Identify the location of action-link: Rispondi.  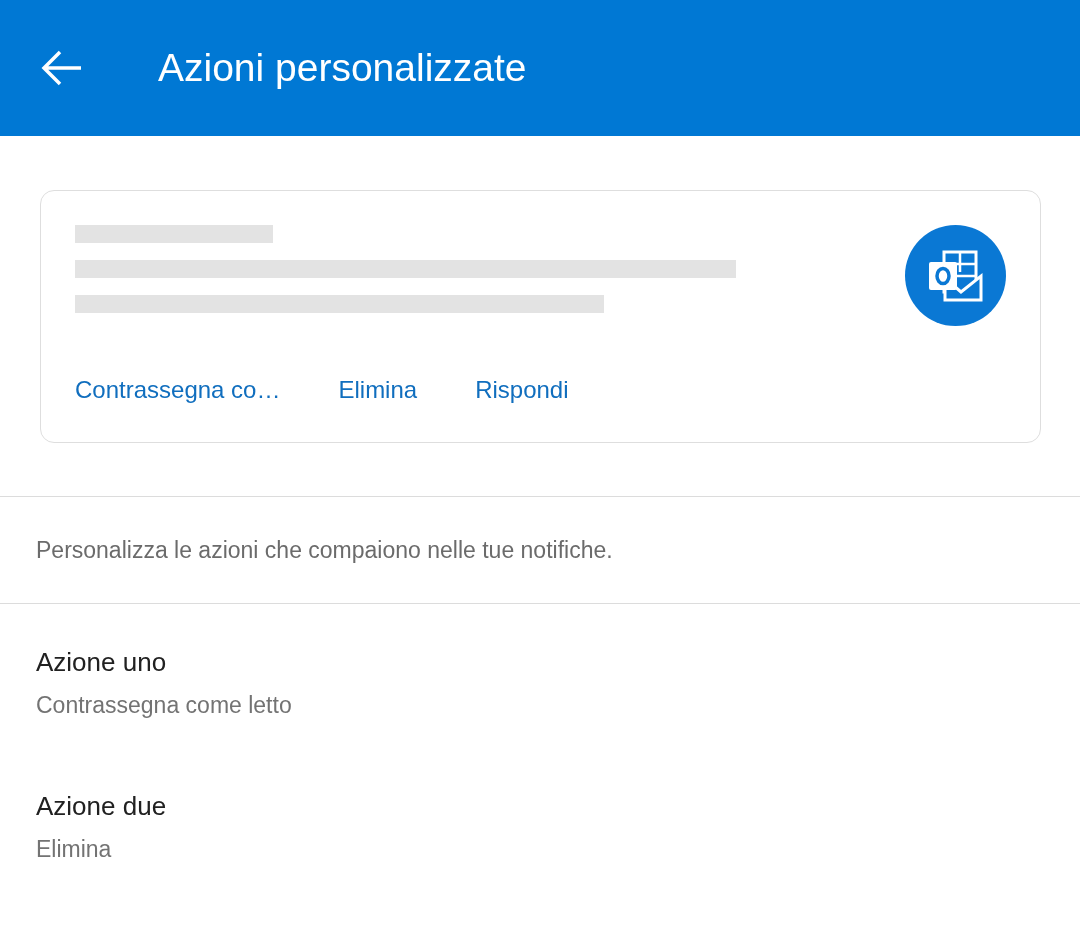
(522, 390).